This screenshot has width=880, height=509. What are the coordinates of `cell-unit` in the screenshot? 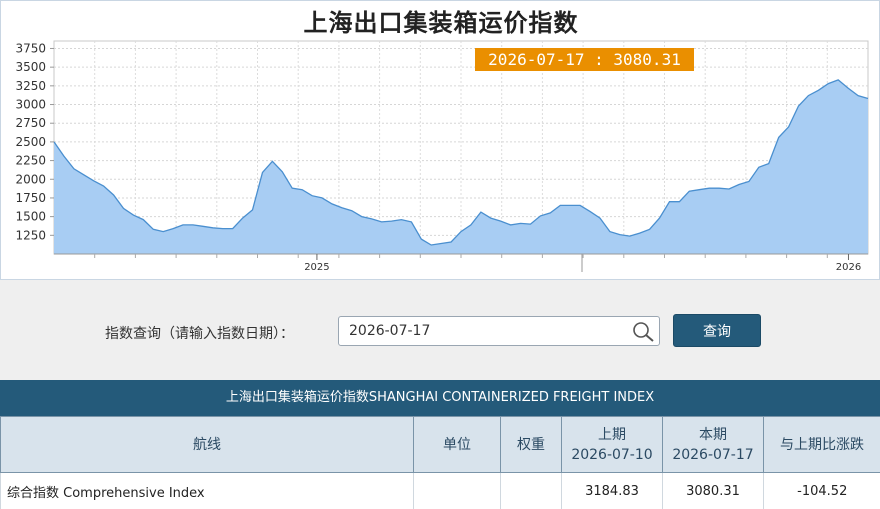 It's located at (457, 491).